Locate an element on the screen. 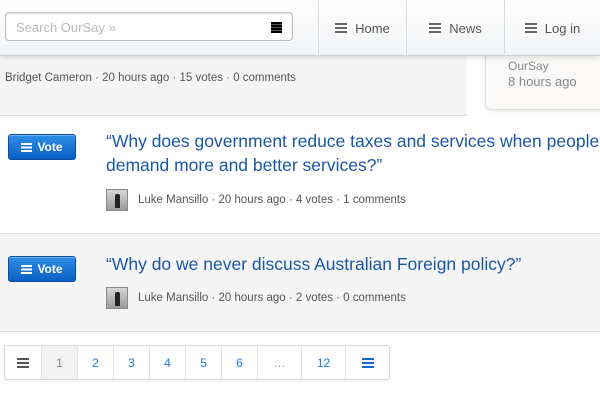 The width and height of the screenshot is (600, 393). pagination-page-6: 6 is located at coordinates (239, 362).